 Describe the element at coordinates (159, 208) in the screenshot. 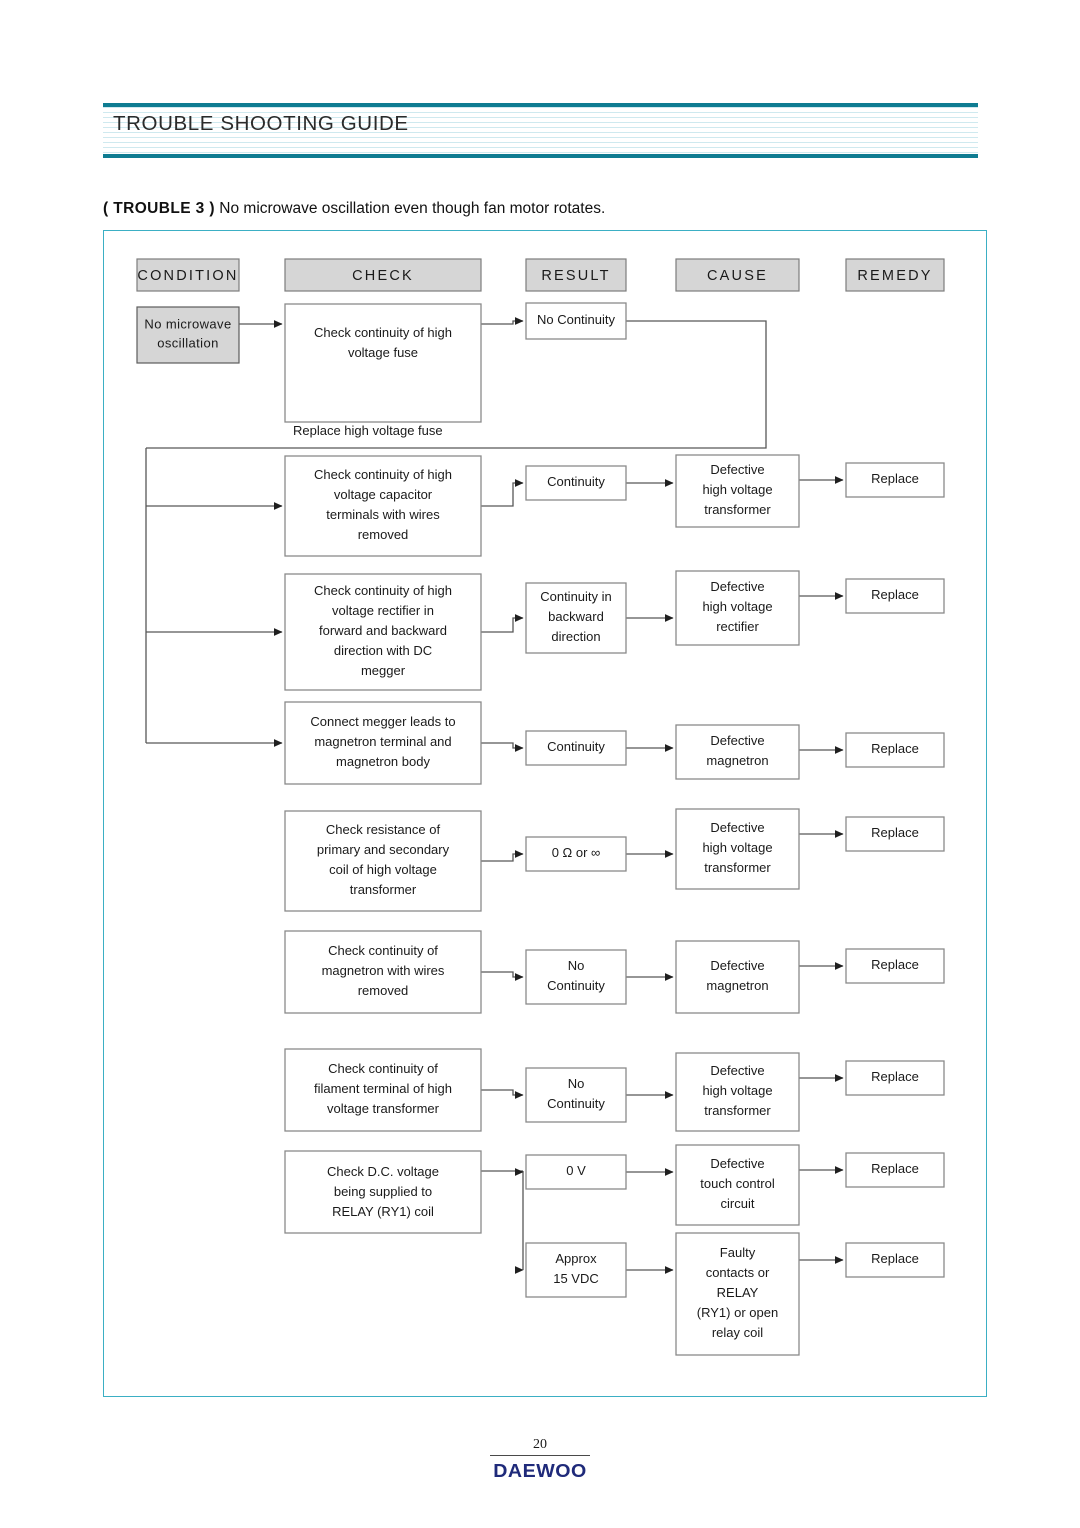

I see `trouble-tag: ( TROUBLE 3 )` at that location.